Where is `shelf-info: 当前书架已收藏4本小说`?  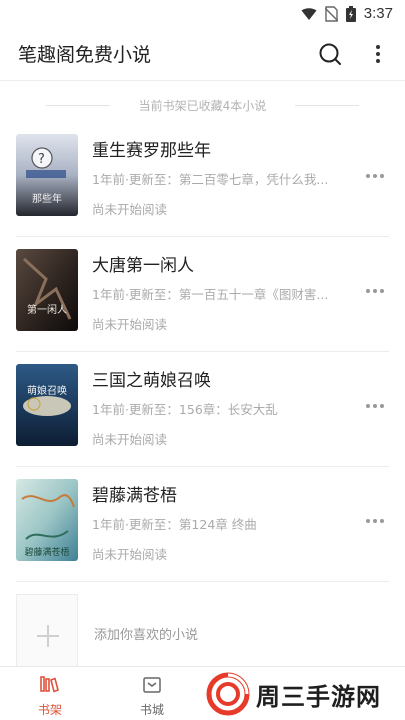
shelf-info: 当前书架已收藏4本小说 is located at coordinates (202, 101).